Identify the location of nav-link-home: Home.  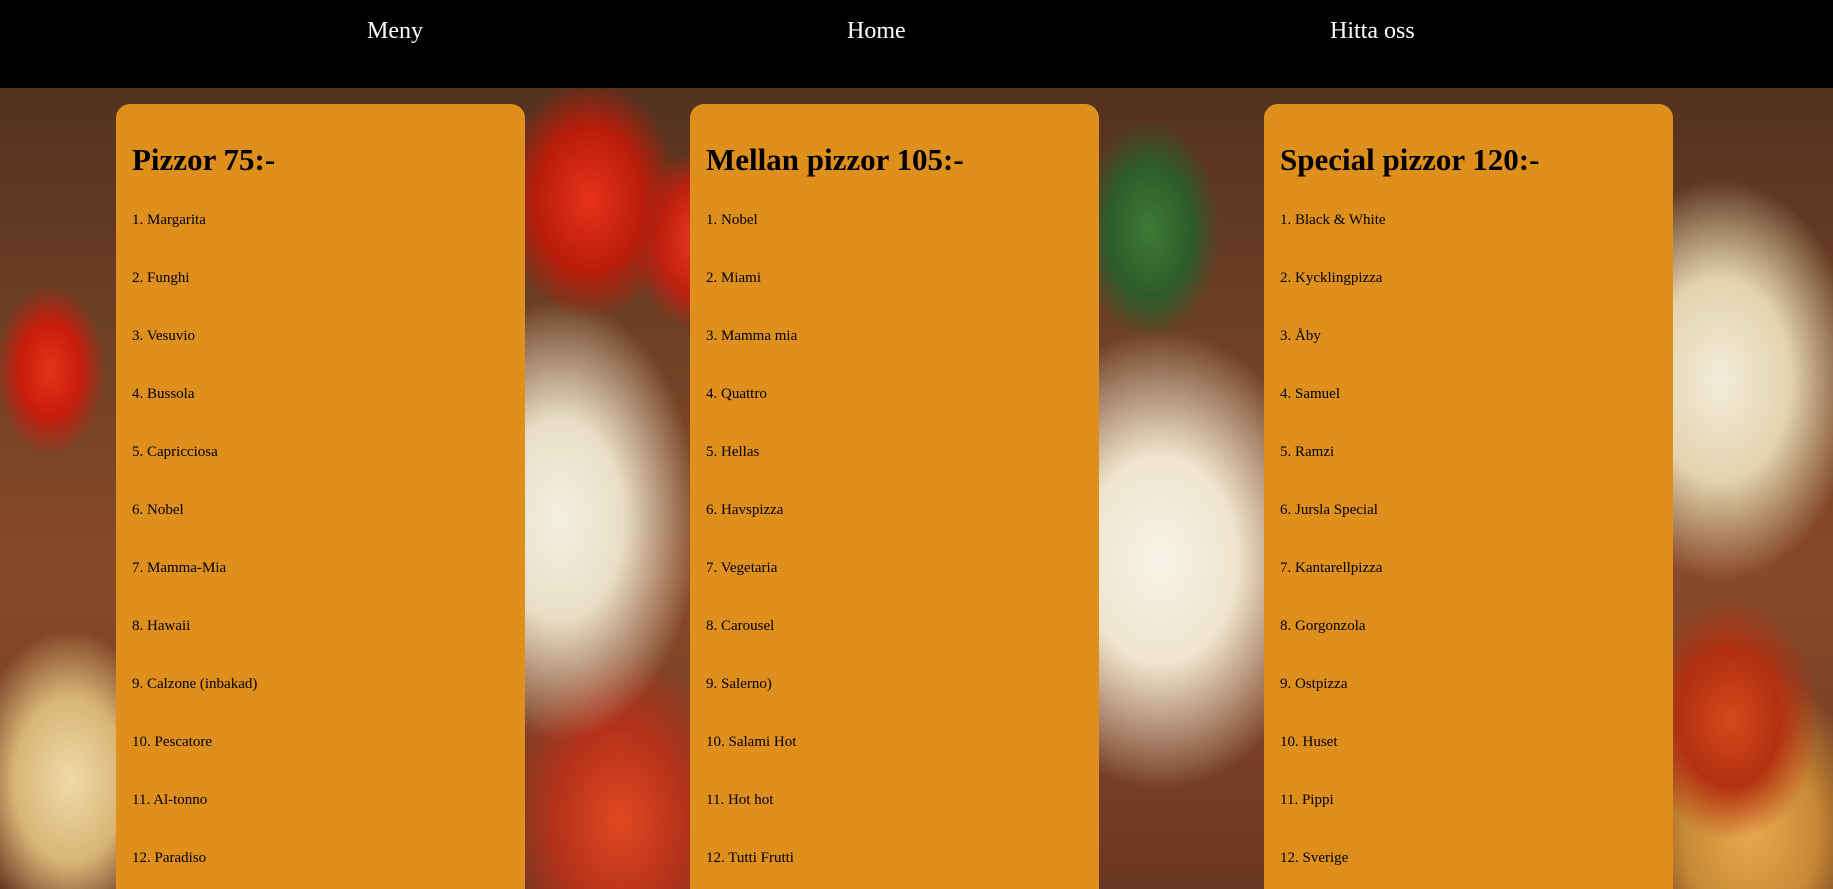
(876, 31).